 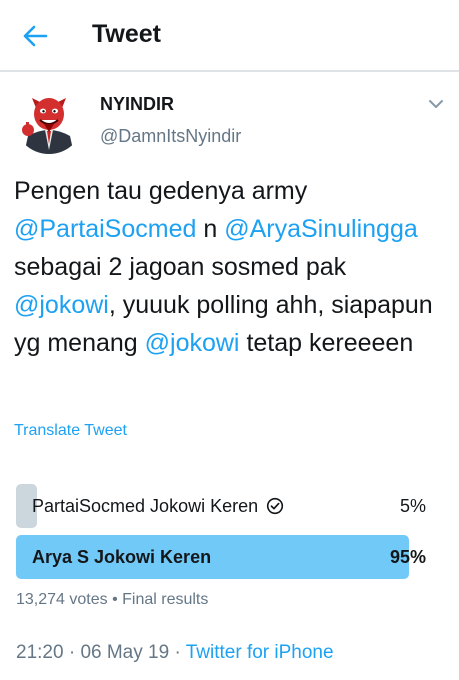 I want to click on chevron-down-icon, so click(x=436, y=104).